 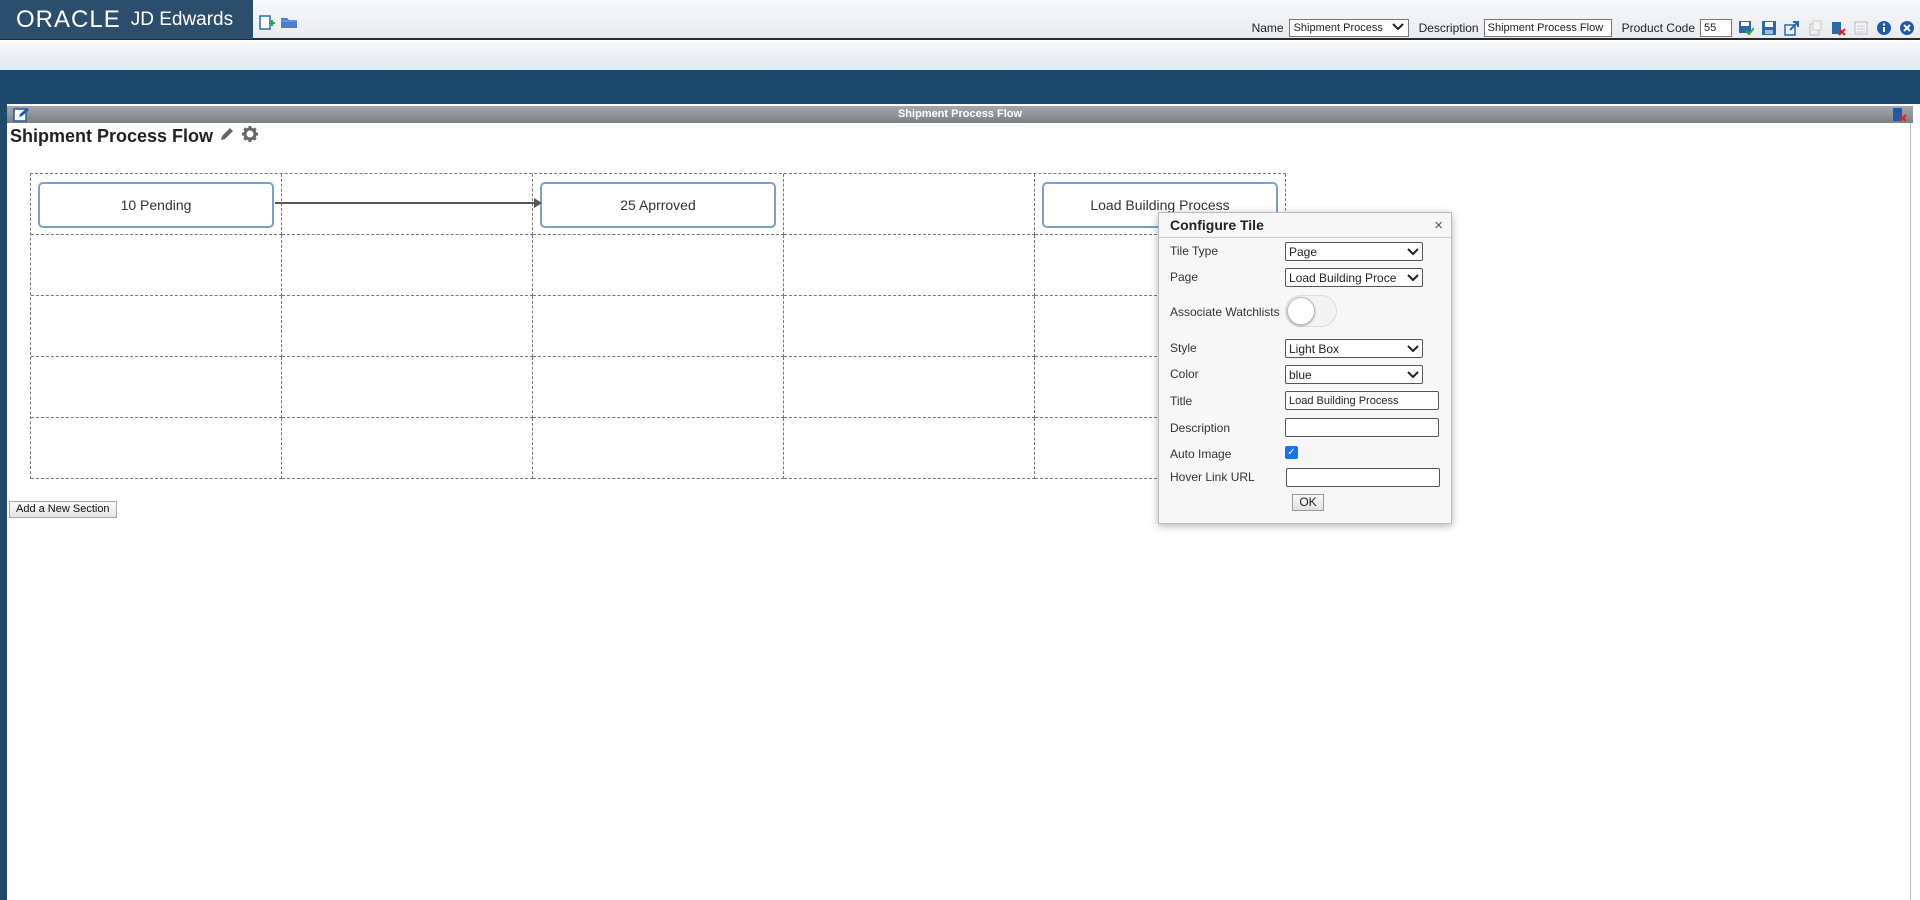 I want to click on tile-approved: 25 Aprroved, so click(x=658, y=205).